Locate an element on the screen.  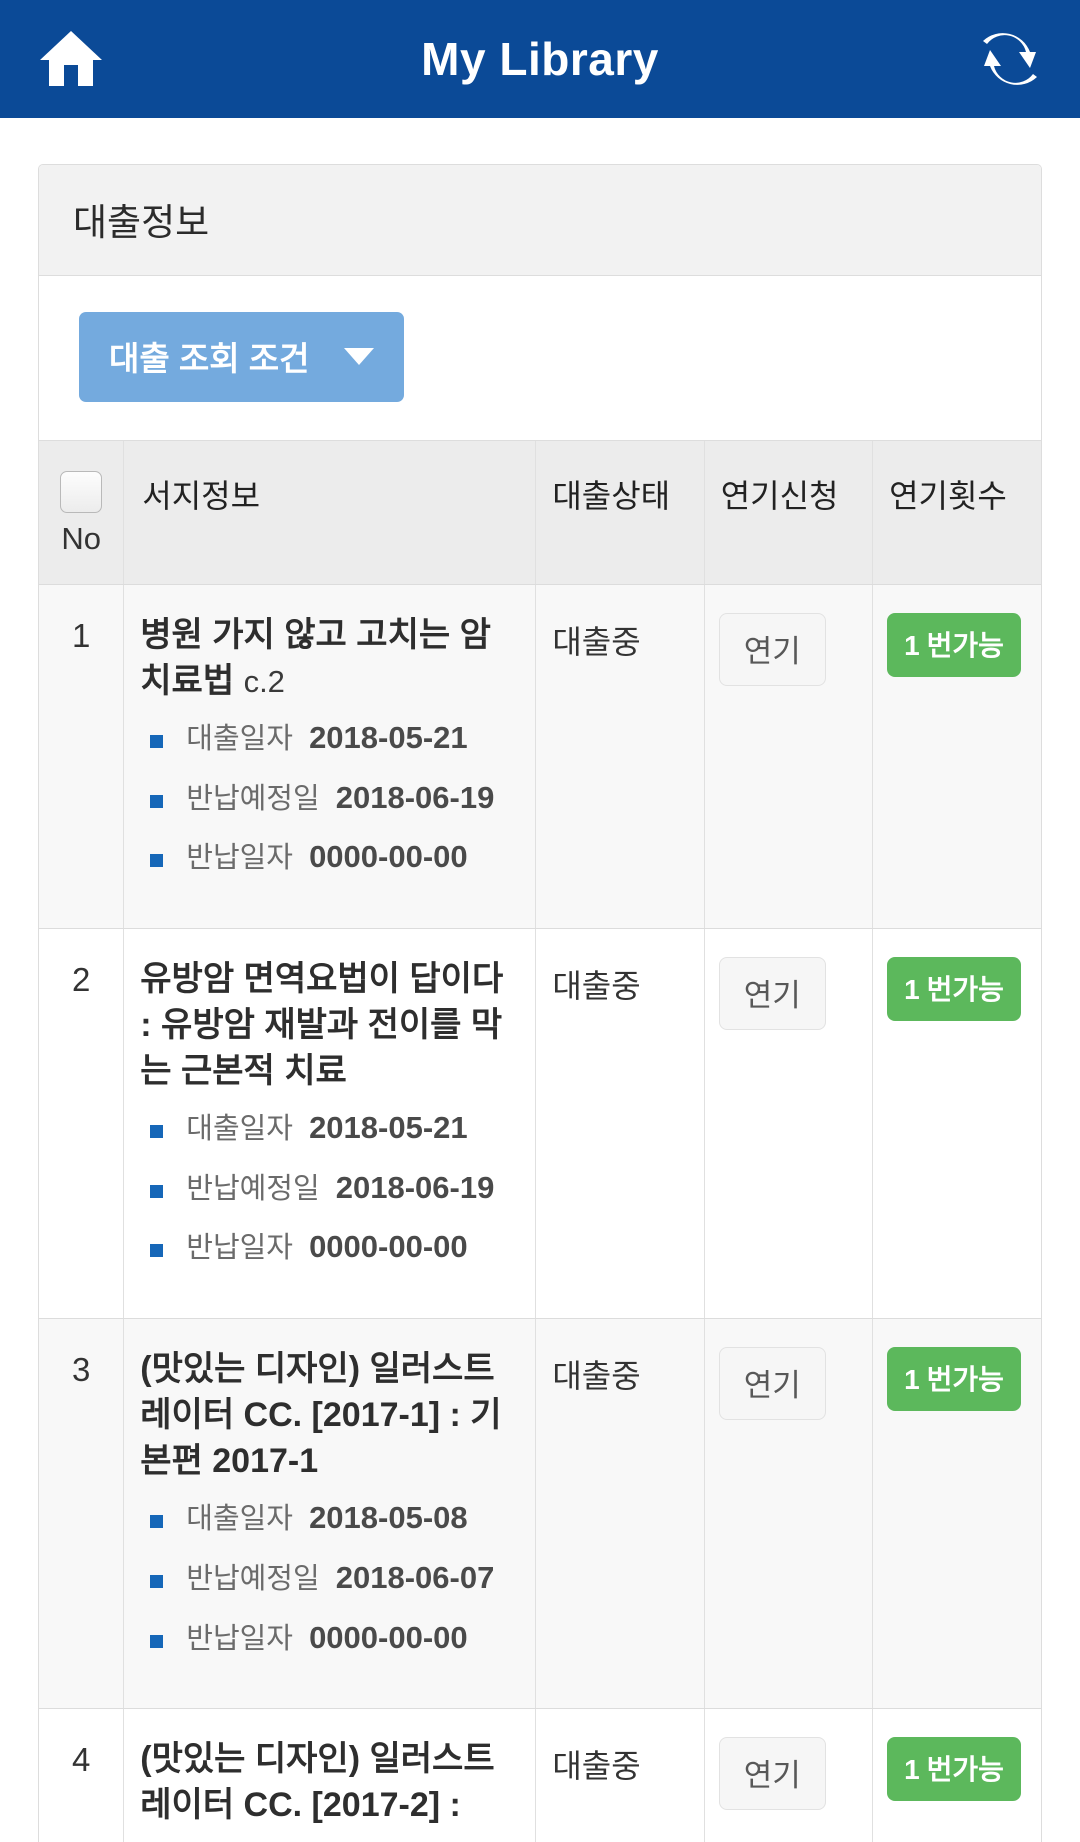
header-select-all: No is located at coordinates (82, 513).